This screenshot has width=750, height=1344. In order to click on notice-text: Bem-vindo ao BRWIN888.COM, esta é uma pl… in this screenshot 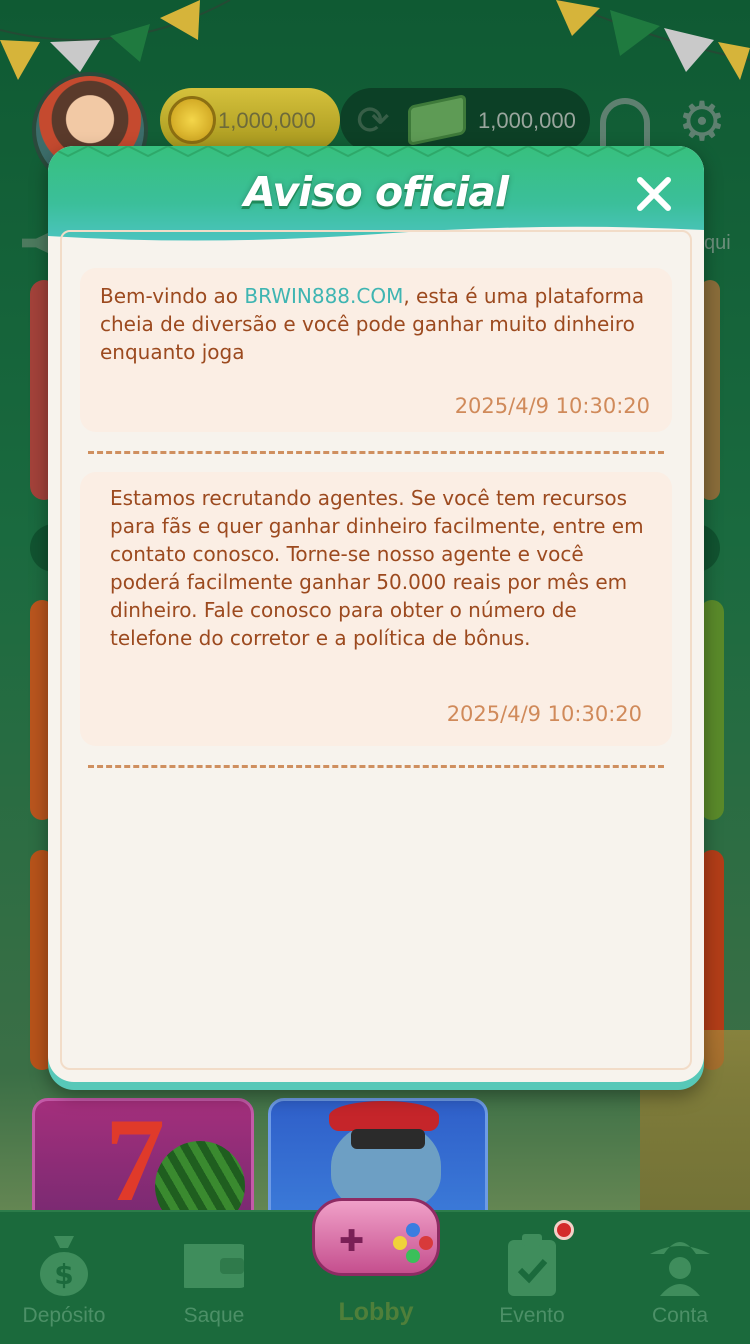, I will do `click(372, 324)`.